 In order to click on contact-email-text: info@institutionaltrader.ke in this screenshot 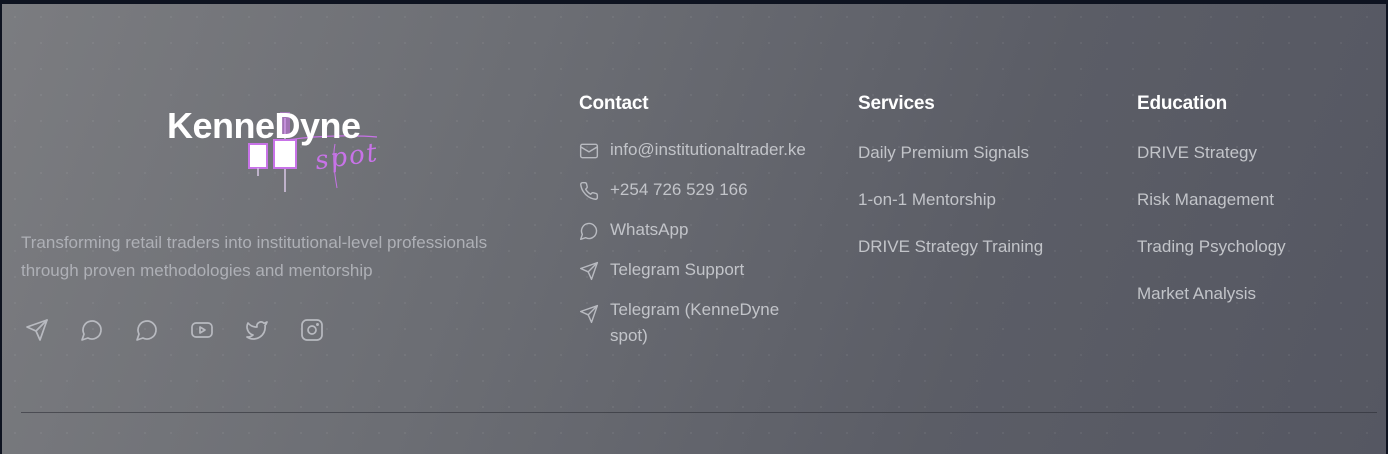, I will do `click(714, 150)`.